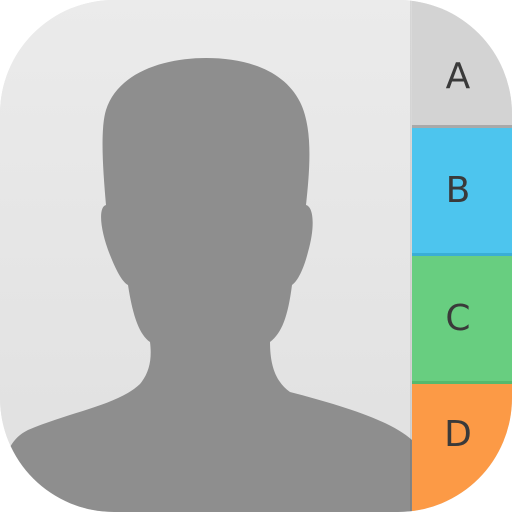 The image size is (512, 512). I want to click on tab-a: A, so click(462, 64).